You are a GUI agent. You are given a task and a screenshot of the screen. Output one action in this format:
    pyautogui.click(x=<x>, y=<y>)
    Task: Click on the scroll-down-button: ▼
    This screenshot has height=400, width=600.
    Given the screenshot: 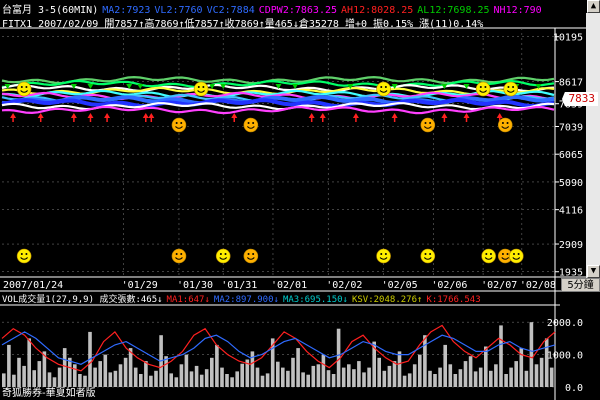 What is the action you would take?
    pyautogui.click(x=593, y=271)
    